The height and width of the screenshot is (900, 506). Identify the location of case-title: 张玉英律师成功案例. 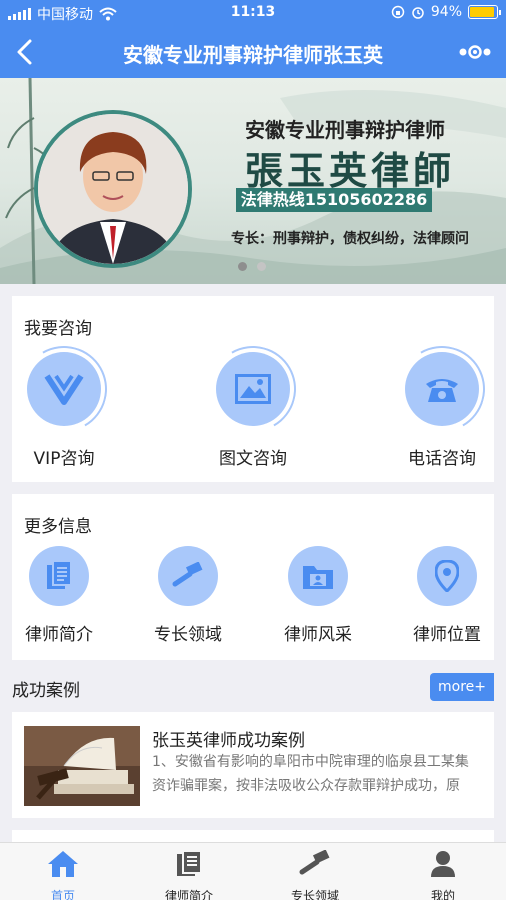
(228, 741).